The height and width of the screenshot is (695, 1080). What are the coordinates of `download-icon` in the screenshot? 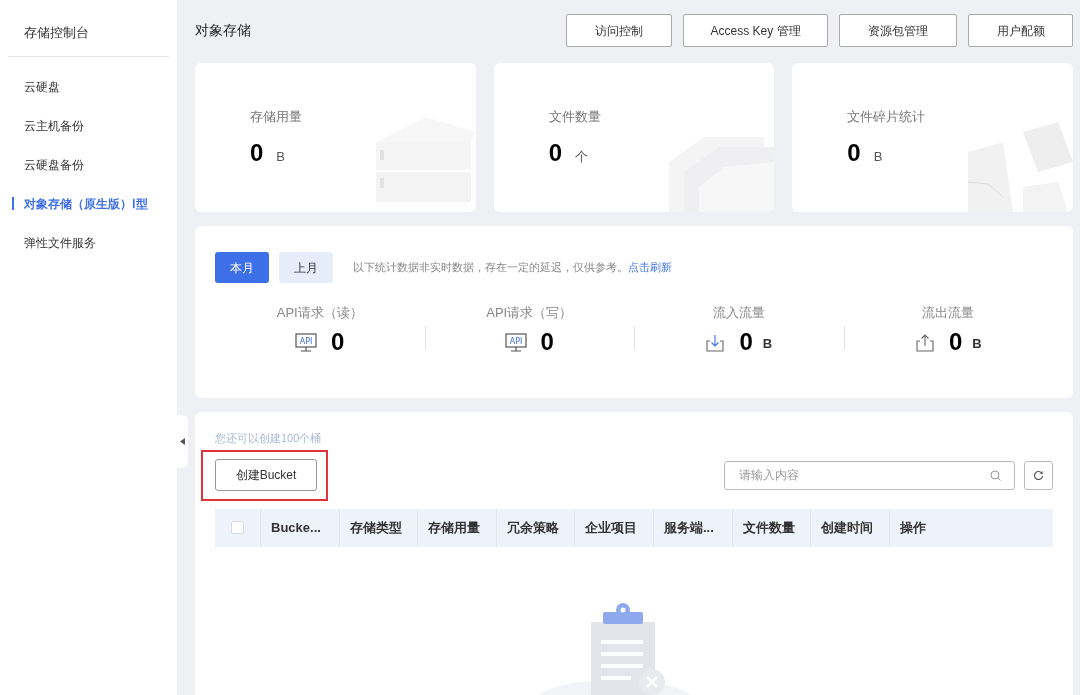 It's located at (715, 342).